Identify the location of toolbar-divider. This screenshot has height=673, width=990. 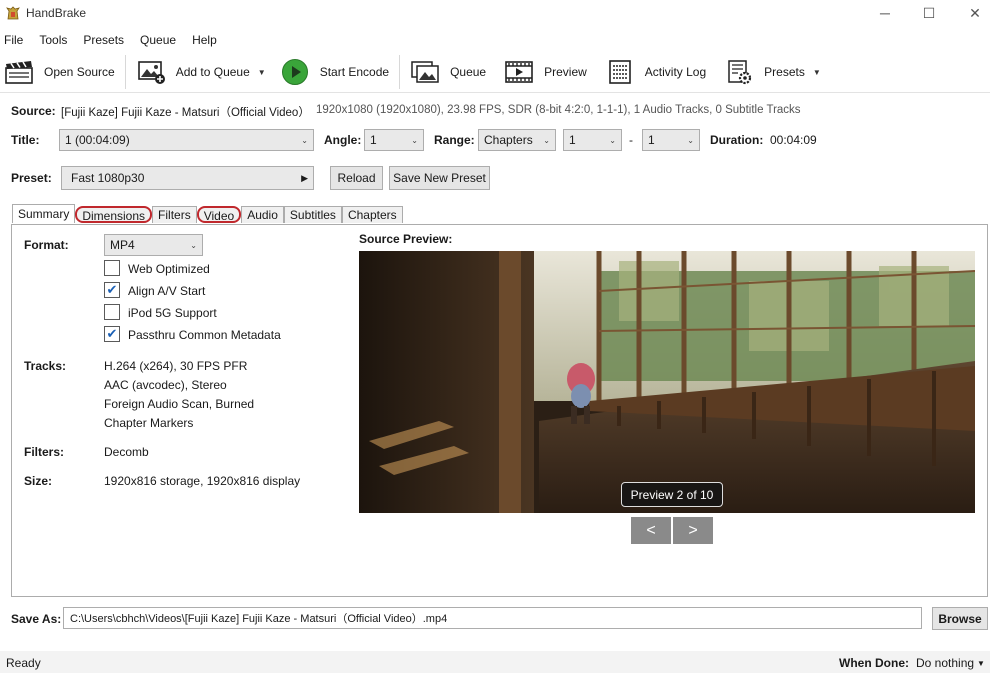
(495, 92).